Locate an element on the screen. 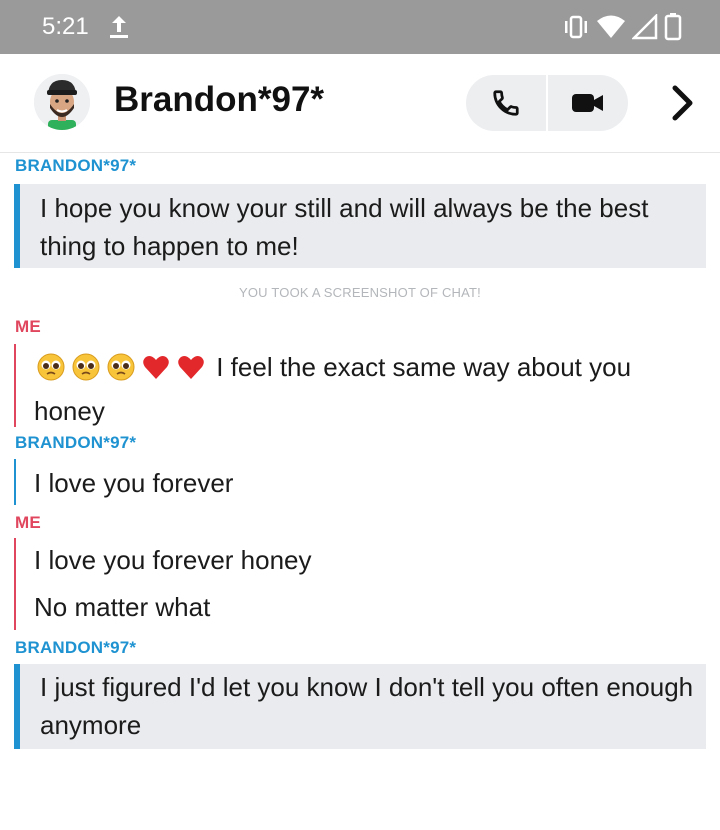  message-text: I love you forever is located at coordinates (134, 483).